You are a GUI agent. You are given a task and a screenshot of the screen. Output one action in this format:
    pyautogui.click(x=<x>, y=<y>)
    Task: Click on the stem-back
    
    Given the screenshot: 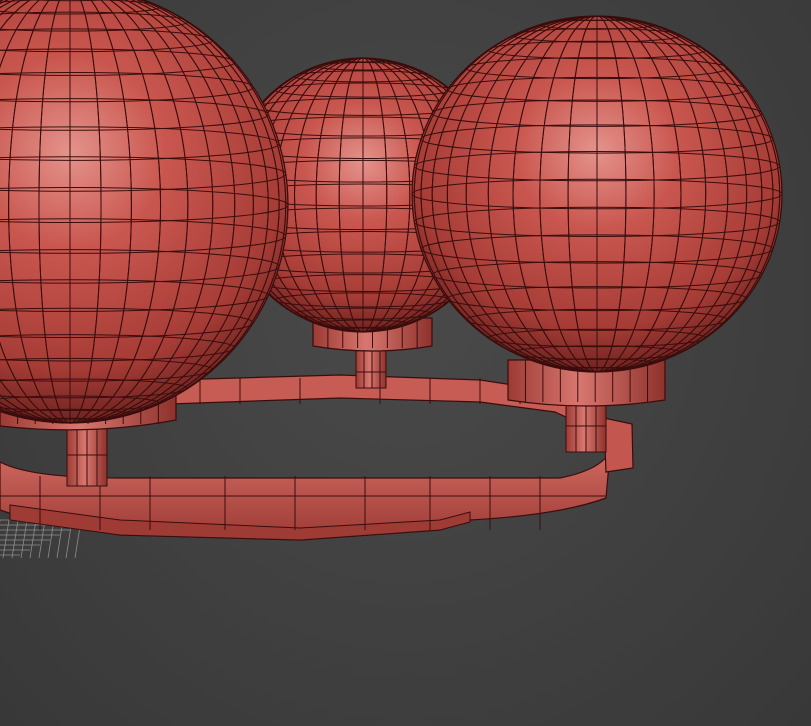 What is the action you would take?
    pyautogui.click(x=371, y=368)
    